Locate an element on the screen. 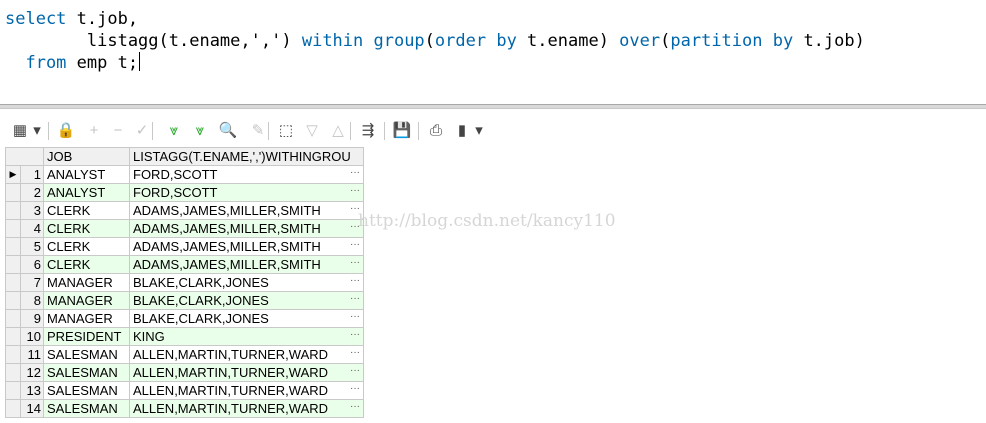 This screenshot has height=423, width=986. table-row: 7 MANAGER BLAKE,CLARK,JONES ··· is located at coordinates (184, 282).